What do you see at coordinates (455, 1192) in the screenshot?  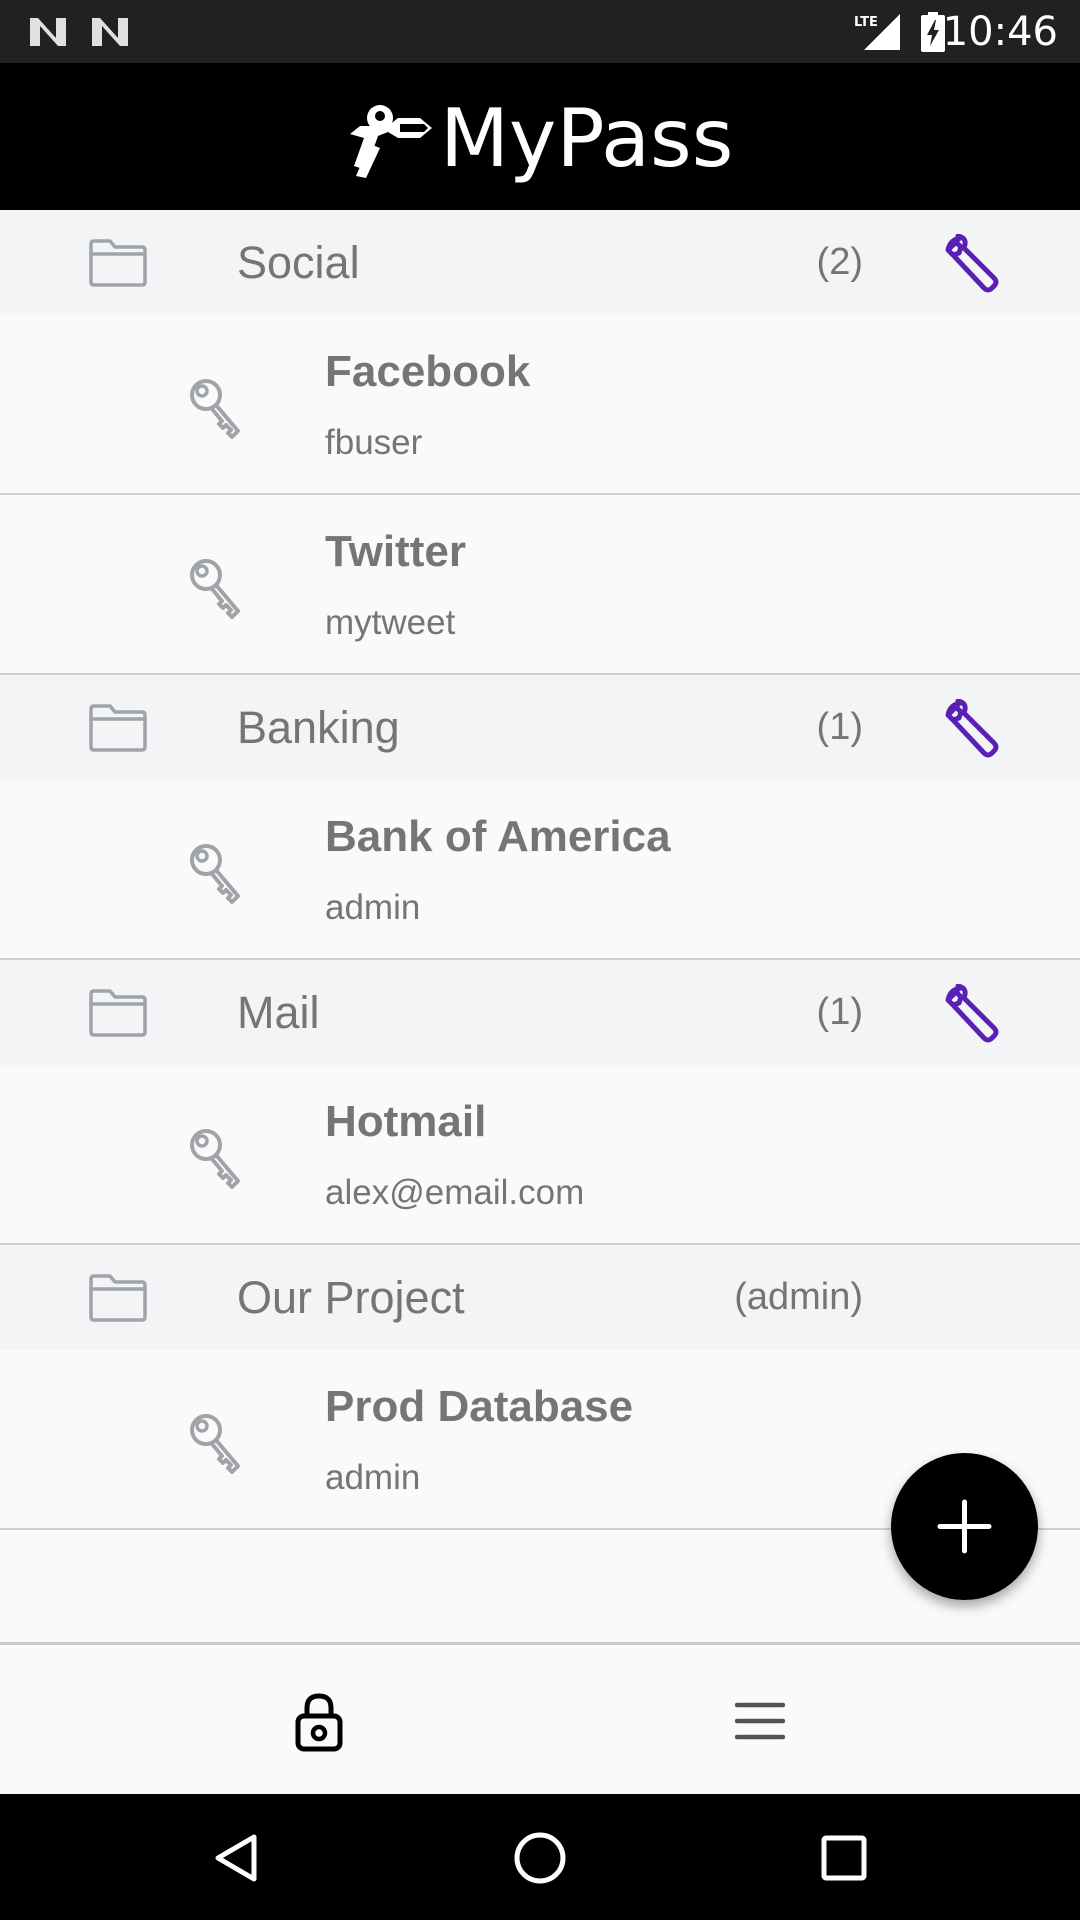 I see `entry-username: alex@email.com` at bounding box center [455, 1192].